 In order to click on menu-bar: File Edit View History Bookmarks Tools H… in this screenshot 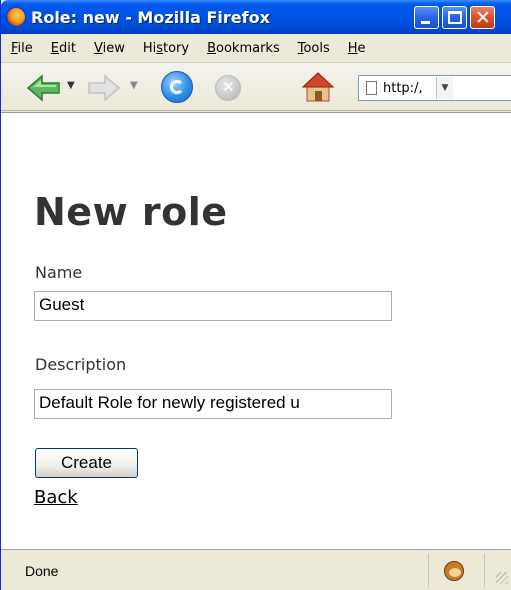, I will do `click(256, 48)`.